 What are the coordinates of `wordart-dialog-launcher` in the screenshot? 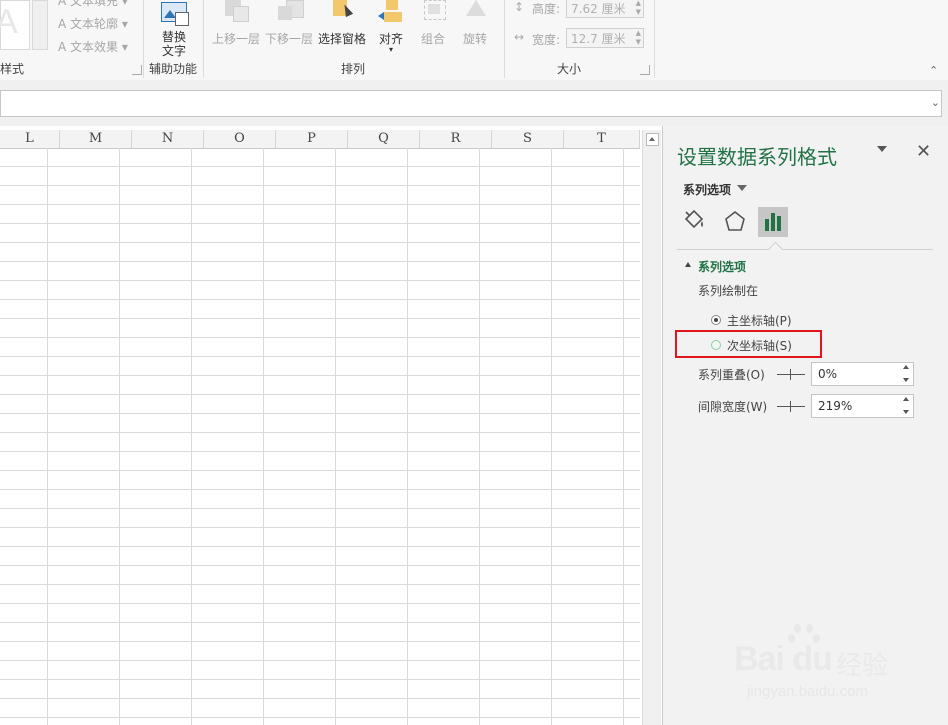 It's located at (137, 70).